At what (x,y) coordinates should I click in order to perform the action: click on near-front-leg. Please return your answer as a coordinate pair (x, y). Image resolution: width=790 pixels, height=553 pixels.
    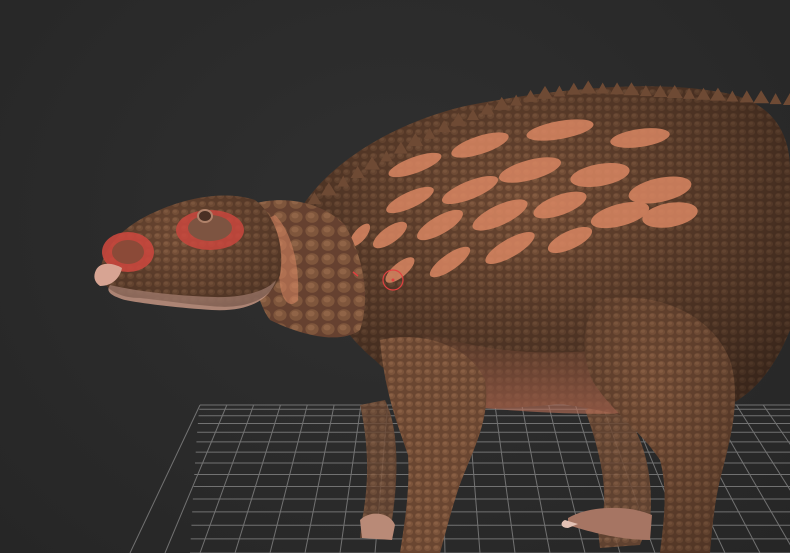
    Looking at the image, I should click on (433, 444).